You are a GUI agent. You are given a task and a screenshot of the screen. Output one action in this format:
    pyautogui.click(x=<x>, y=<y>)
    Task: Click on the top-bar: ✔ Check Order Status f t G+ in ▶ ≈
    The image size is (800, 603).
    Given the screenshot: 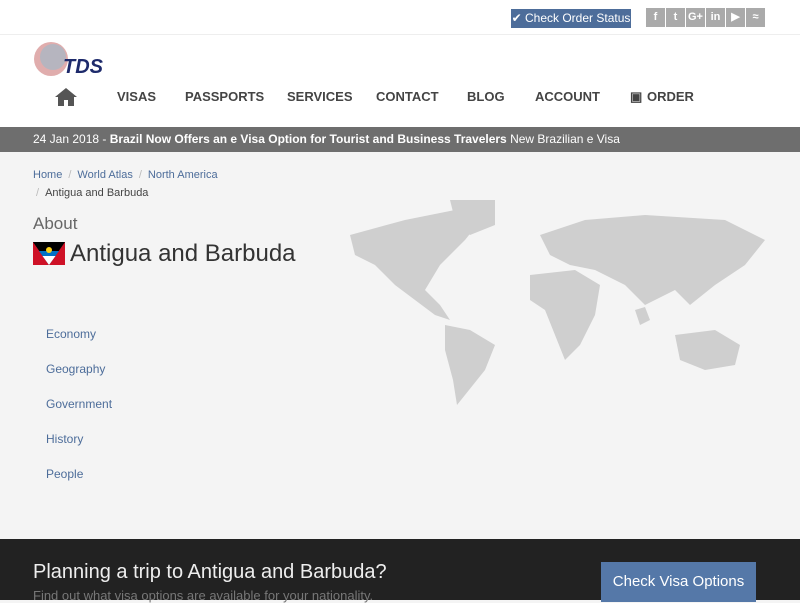 What is the action you would take?
    pyautogui.click(x=400, y=17)
    